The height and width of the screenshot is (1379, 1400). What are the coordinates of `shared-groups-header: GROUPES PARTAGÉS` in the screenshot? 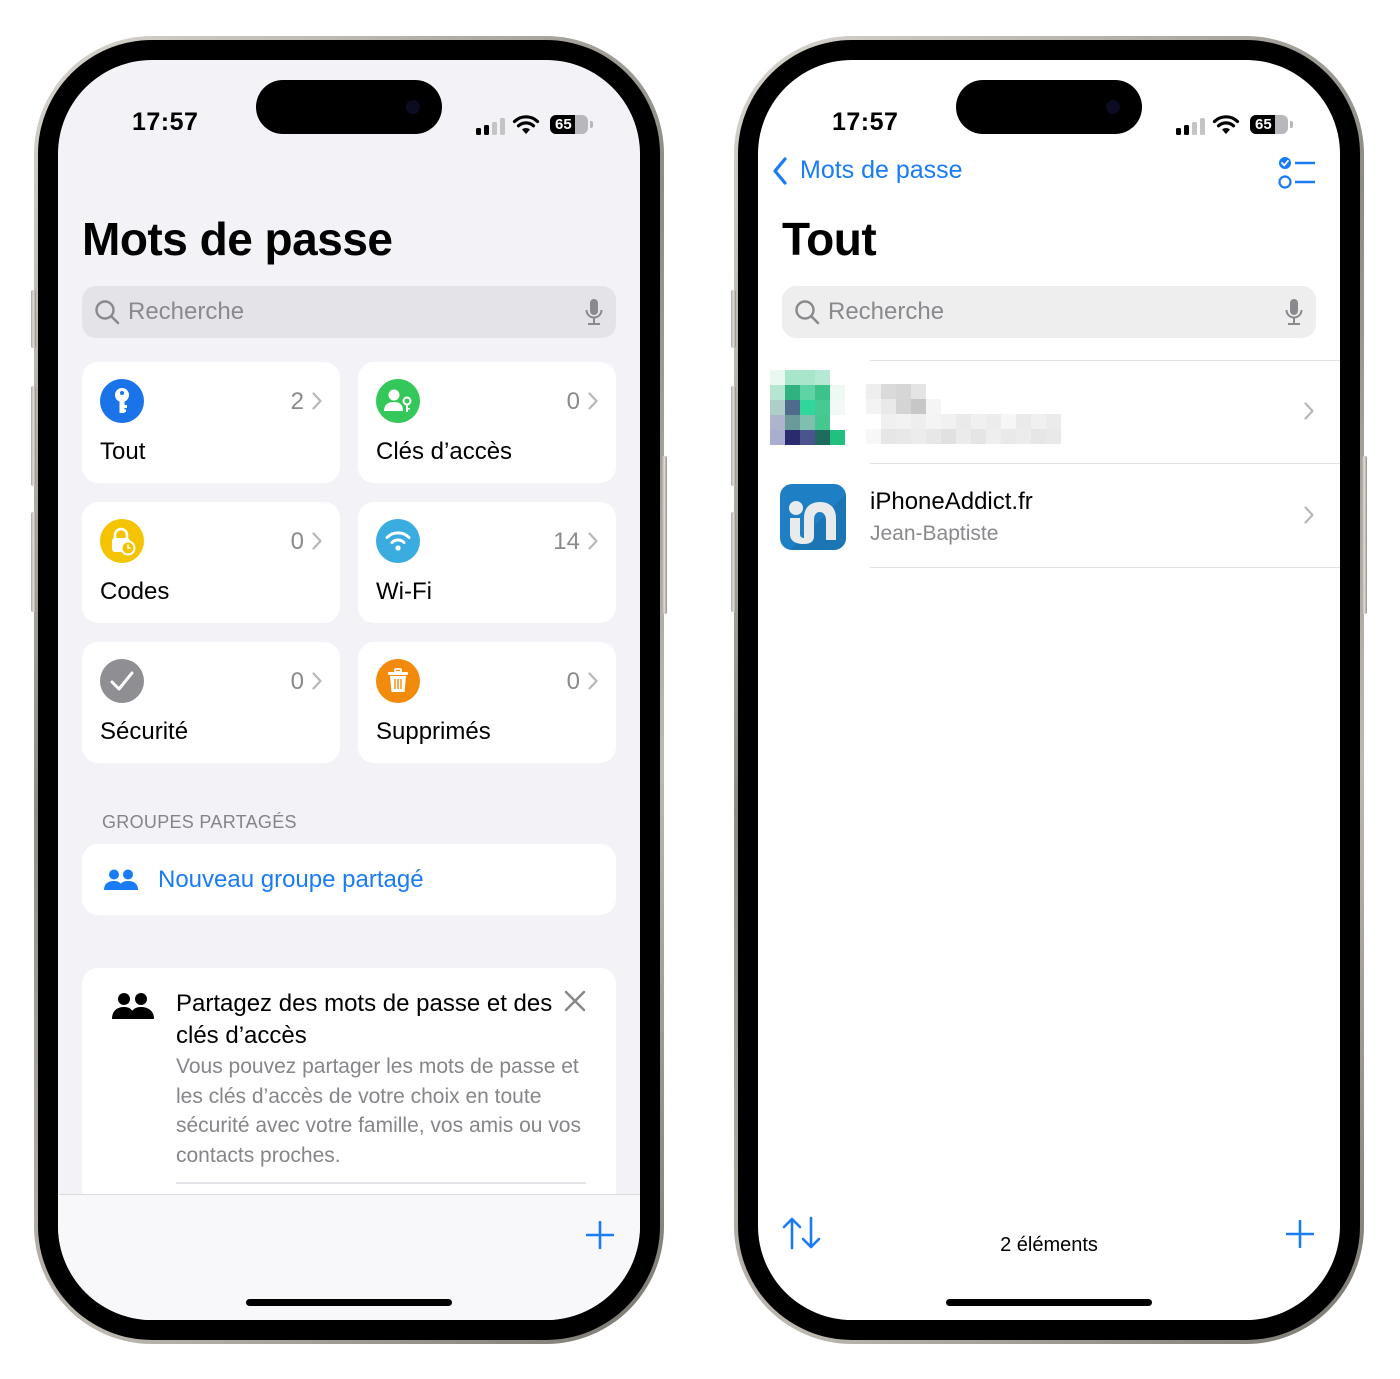 It's located at (199, 822).